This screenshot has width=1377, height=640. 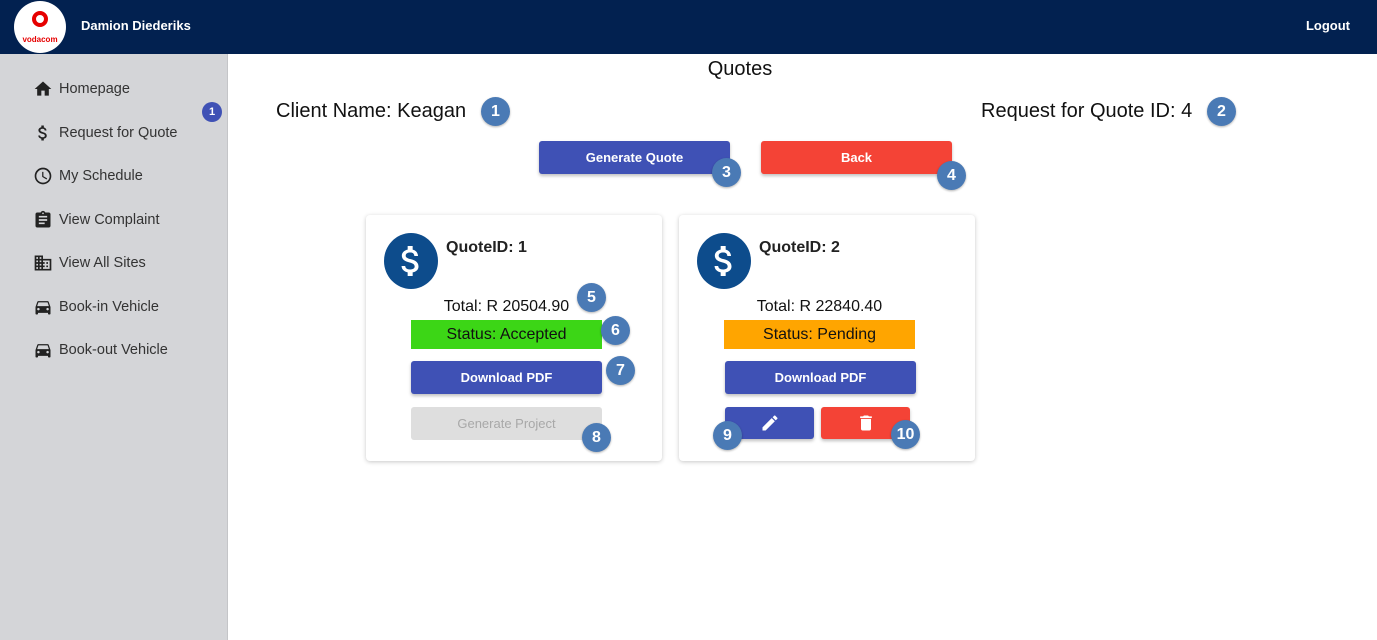 I want to click on sidebar-item-view-complaint: View Complaint, so click(x=96, y=220).